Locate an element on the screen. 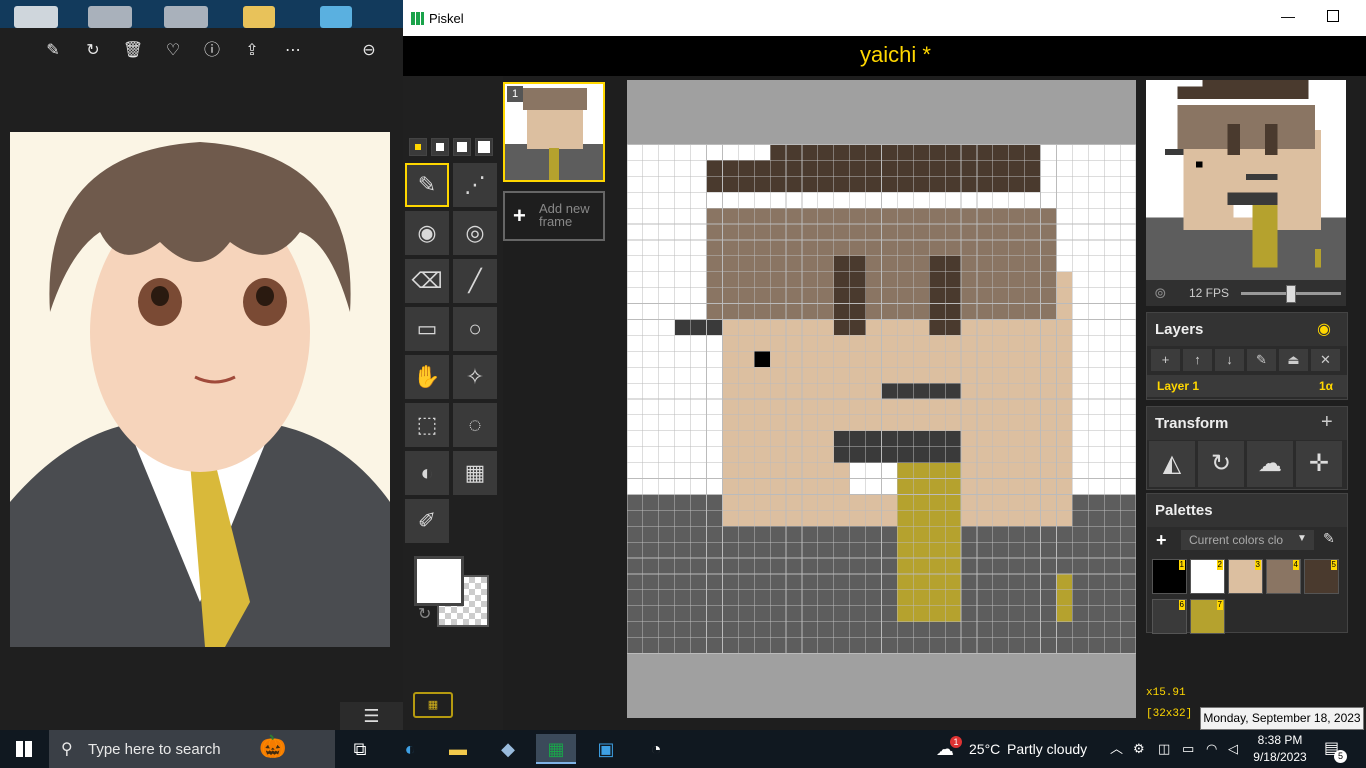 The image size is (1366, 768). dithering-tool-icon: ▦ is located at coordinates (475, 473).